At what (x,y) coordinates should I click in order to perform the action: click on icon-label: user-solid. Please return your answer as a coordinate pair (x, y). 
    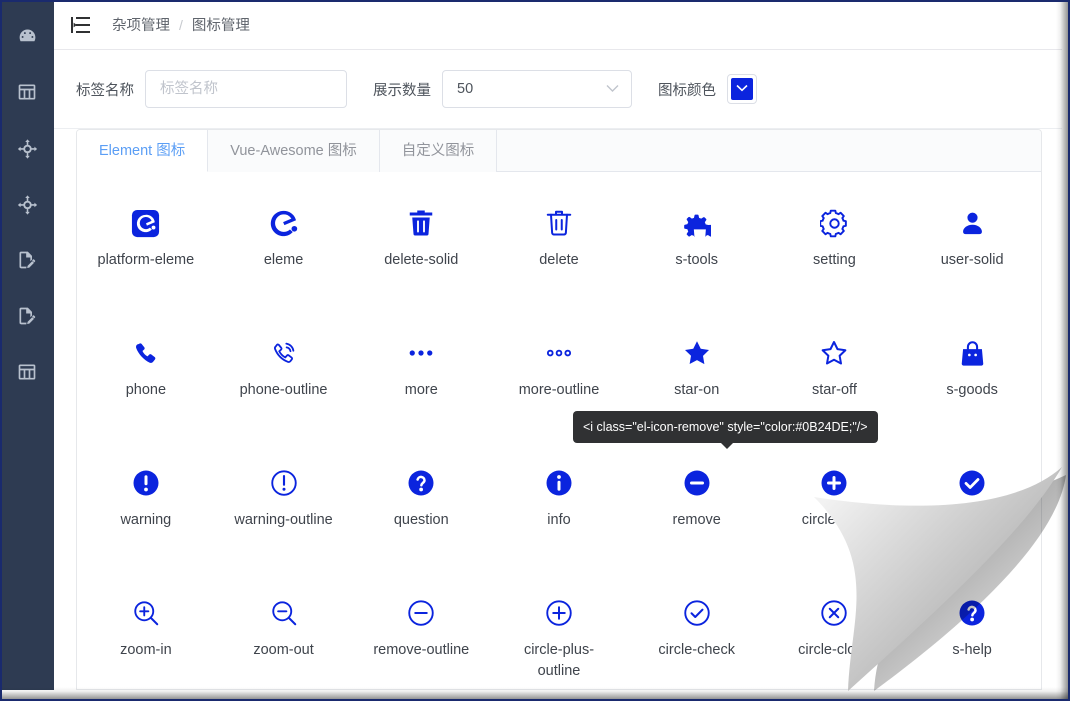
    Looking at the image, I should click on (972, 260).